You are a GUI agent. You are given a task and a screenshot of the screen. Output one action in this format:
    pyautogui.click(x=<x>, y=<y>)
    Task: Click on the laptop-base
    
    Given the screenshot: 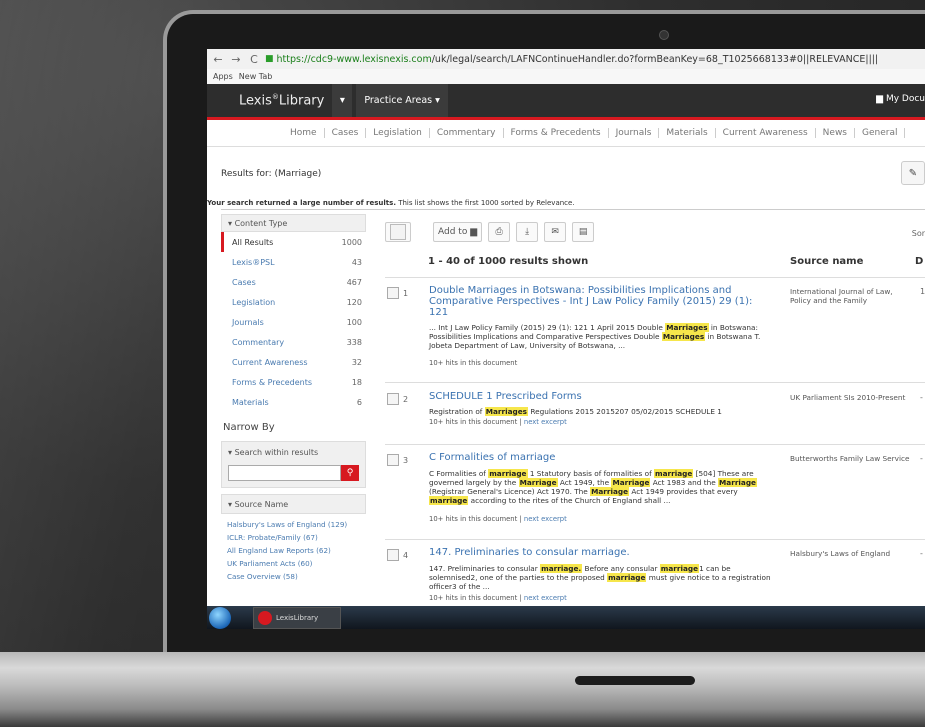 What is the action you would take?
    pyautogui.click(x=462, y=697)
    